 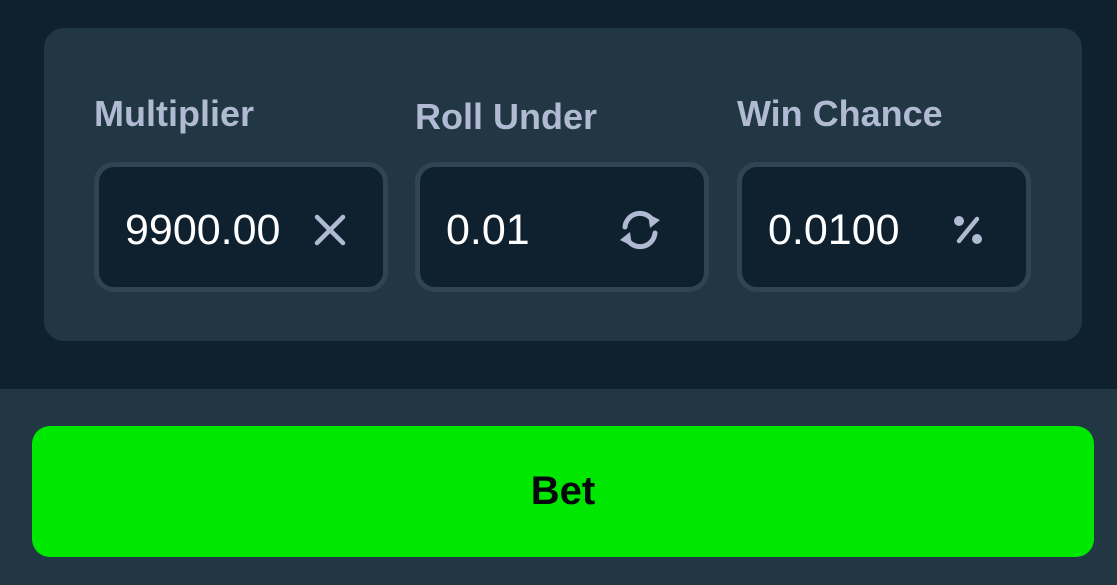 What do you see at coordinates (850, 230) in the screenshot?
I see `win-chance-input` at bounding box center [850, 230].